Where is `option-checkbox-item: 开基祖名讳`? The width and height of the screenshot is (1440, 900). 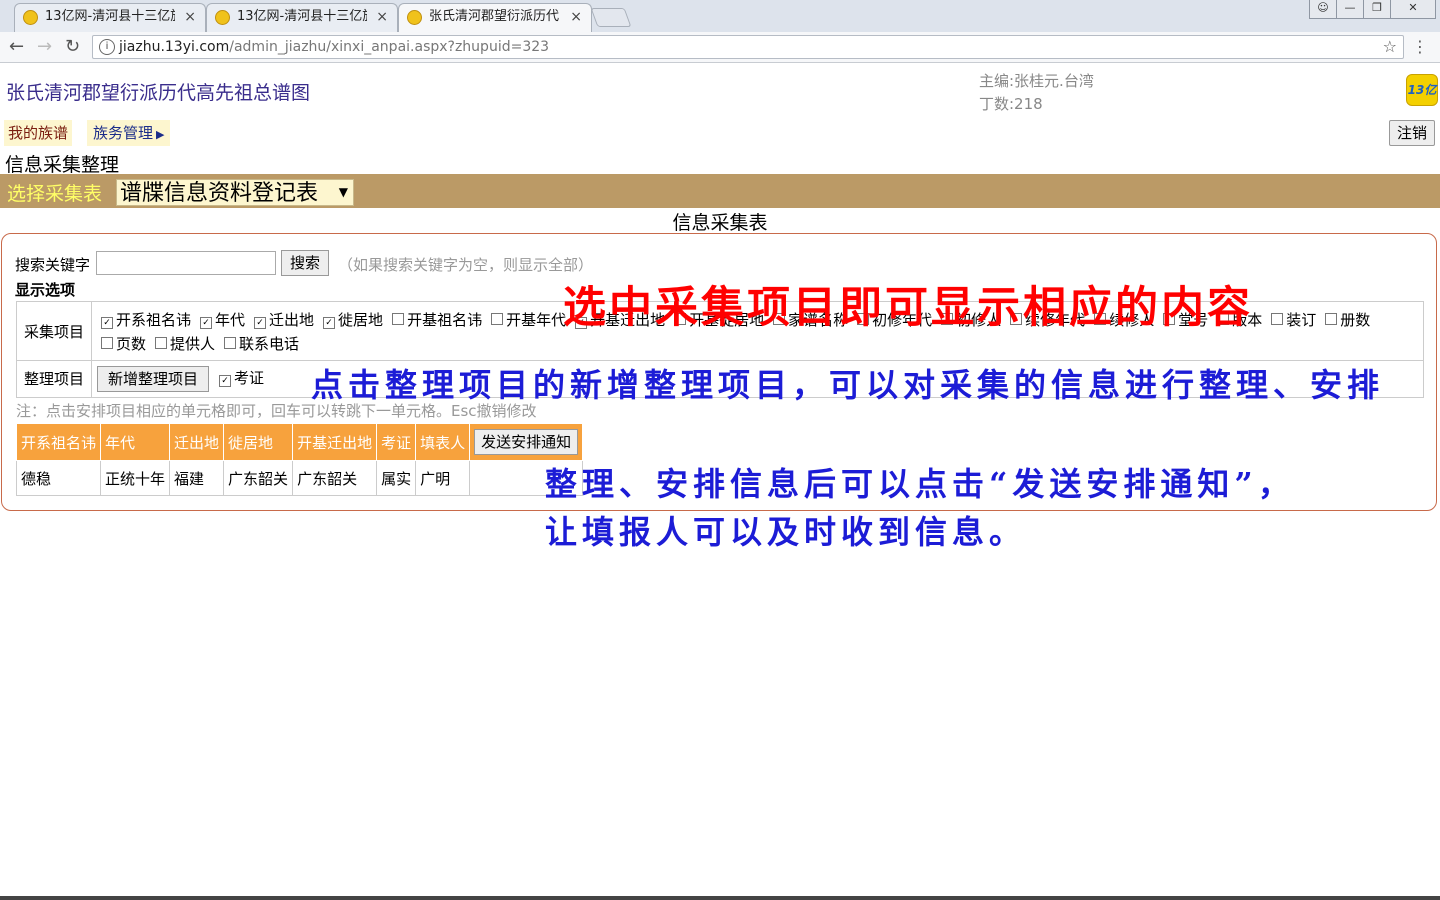
option-checkbox-item: 开基祖名讳 is located at coordinates (437, 320).